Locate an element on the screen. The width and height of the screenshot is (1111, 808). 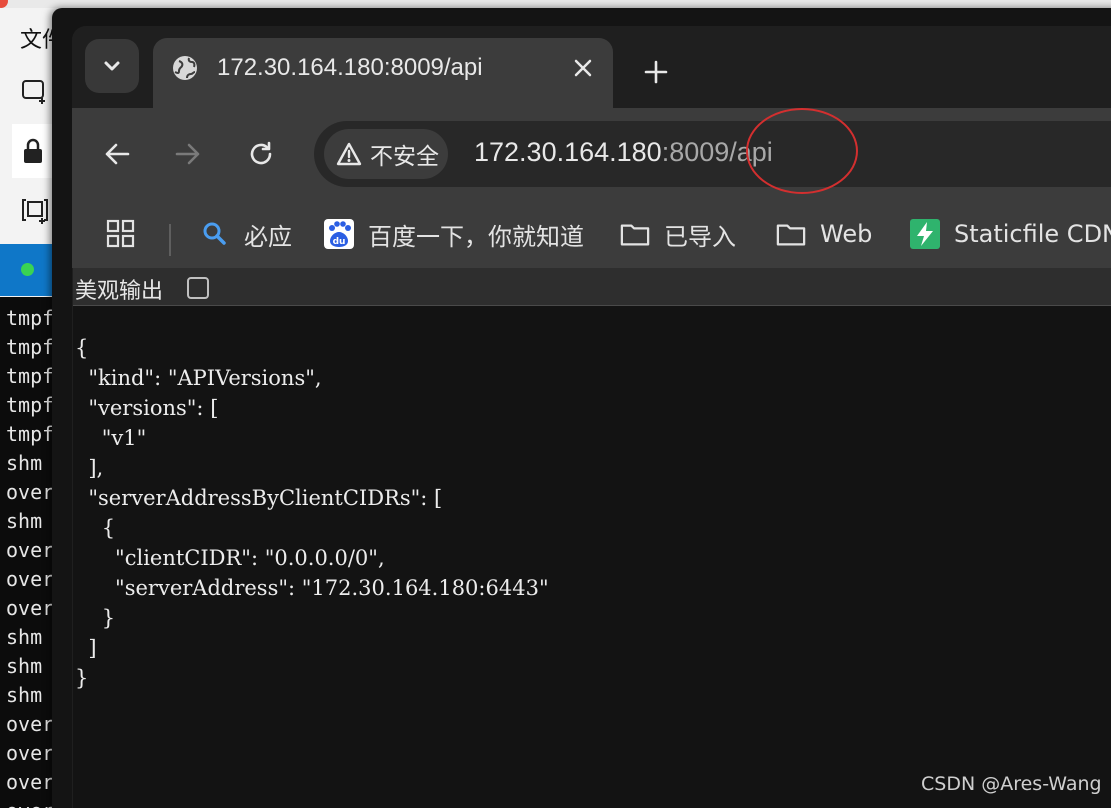
pretty-print-bar: 美观输出 is located at coordinates (592, 287).